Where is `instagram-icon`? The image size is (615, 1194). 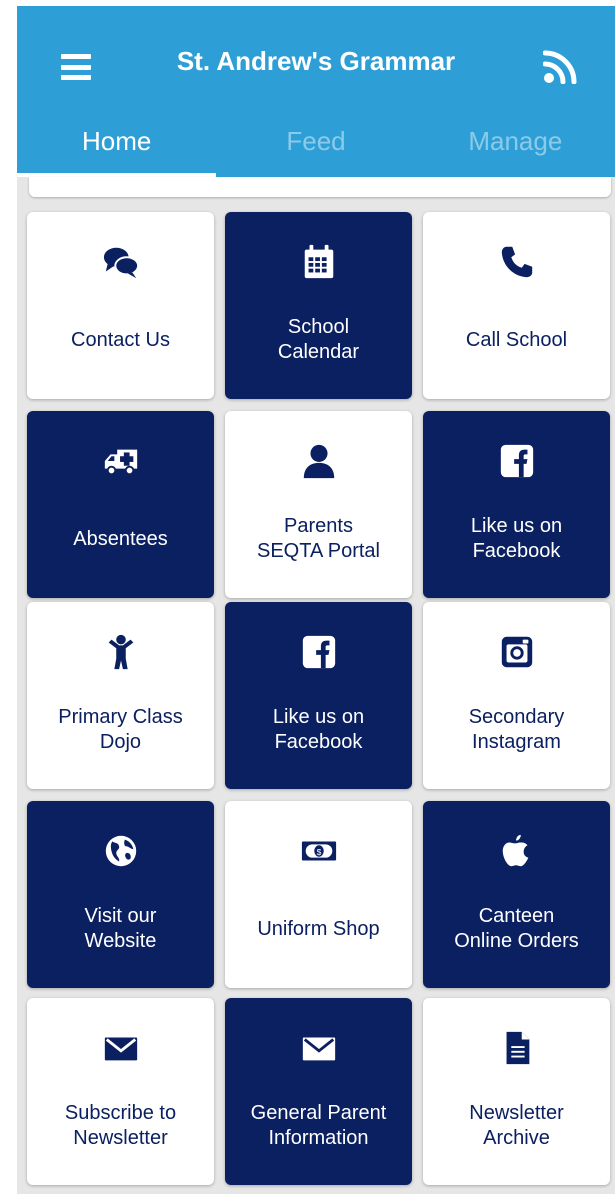 instagram-icon is located at coordinates (516, 652).